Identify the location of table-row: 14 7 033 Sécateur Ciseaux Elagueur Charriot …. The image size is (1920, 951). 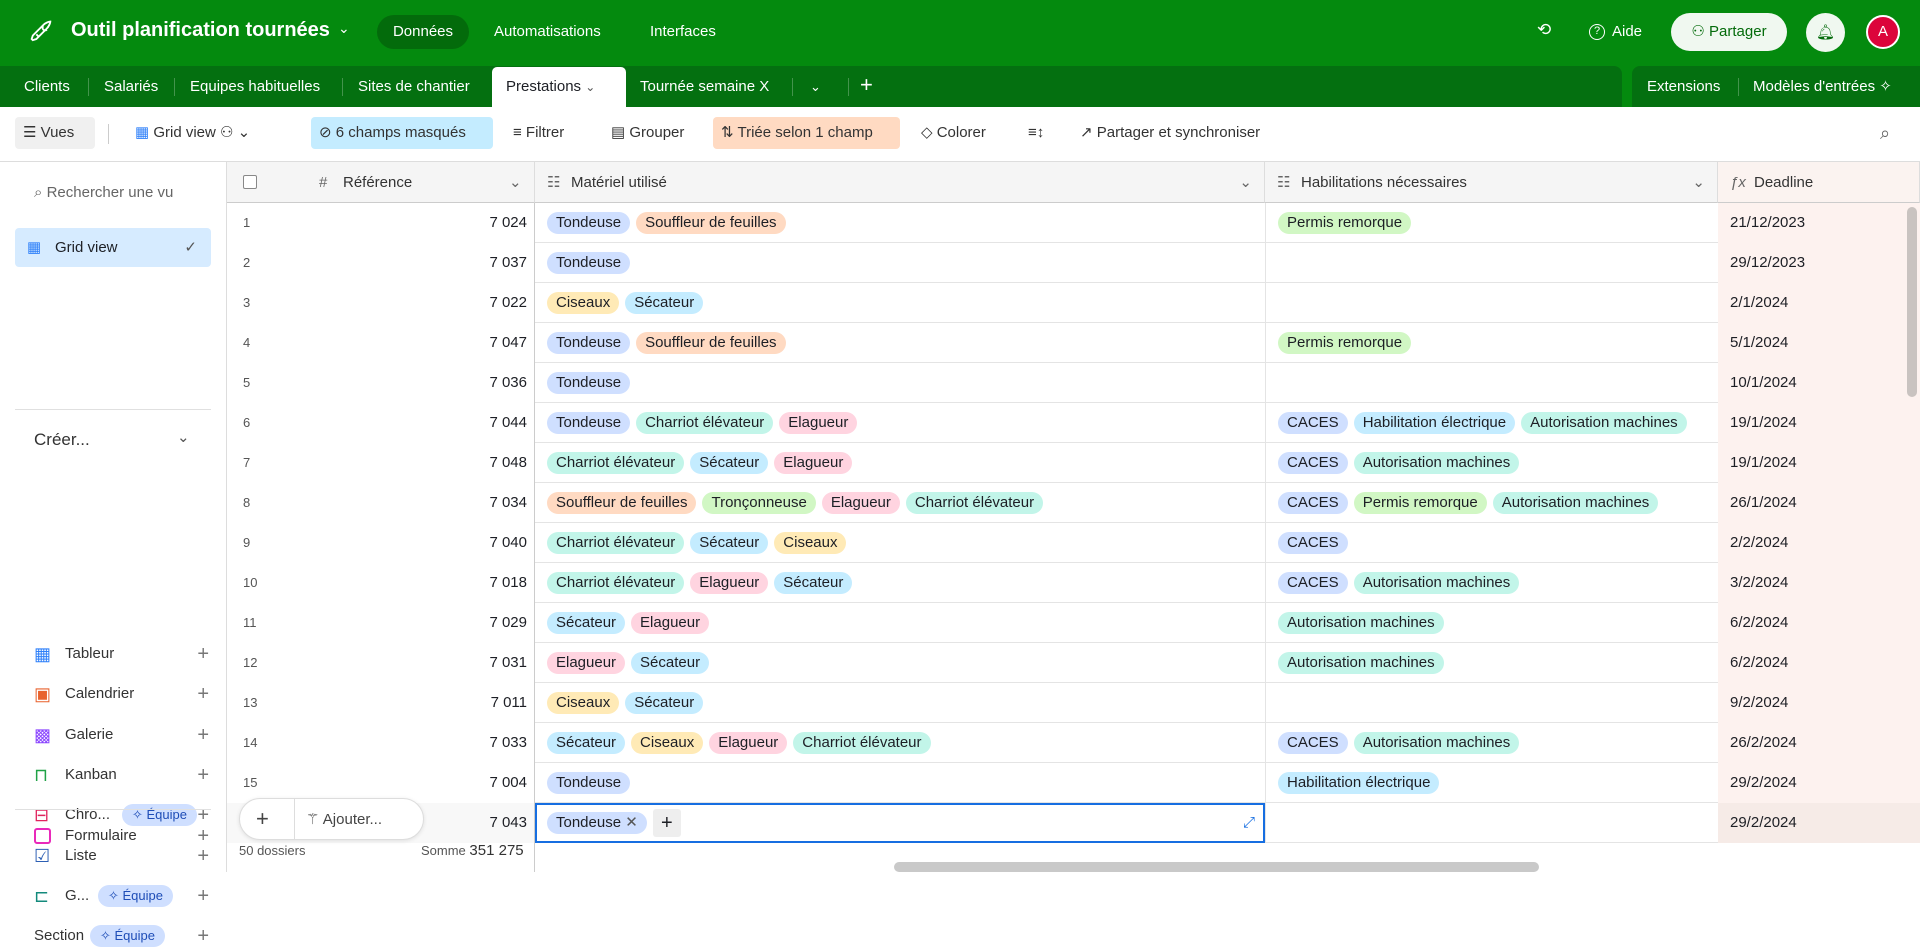
(1073, 743).